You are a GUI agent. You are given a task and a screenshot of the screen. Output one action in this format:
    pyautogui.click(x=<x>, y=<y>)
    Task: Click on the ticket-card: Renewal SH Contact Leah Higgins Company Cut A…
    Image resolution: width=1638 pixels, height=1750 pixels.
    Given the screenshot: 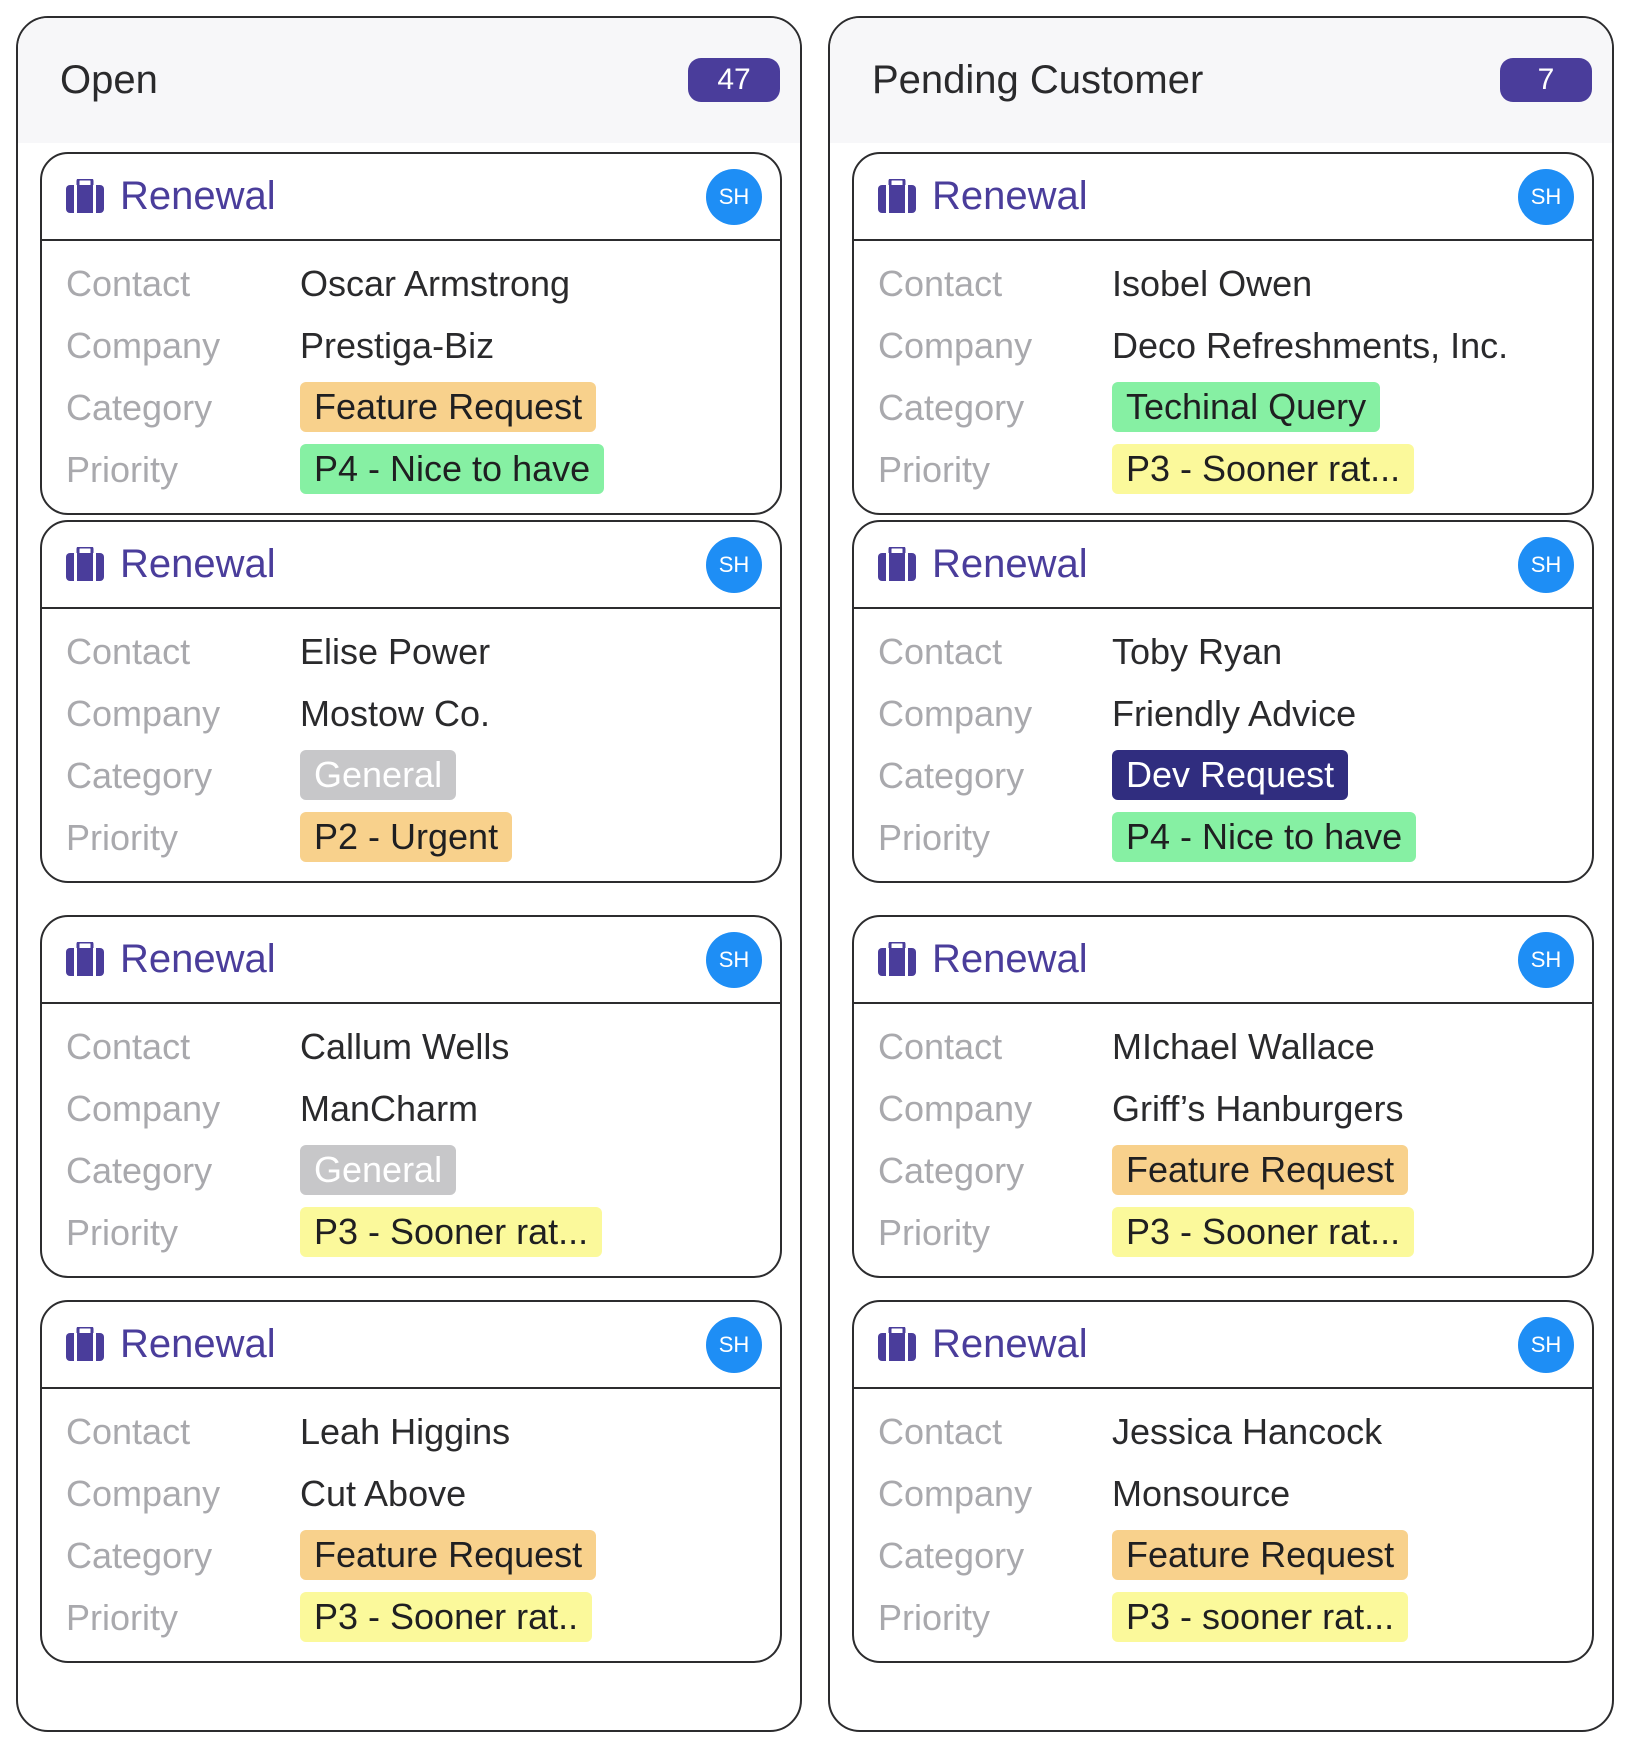 What is the action you would take?
    pyautogui.click(x=411, y=1481)
    